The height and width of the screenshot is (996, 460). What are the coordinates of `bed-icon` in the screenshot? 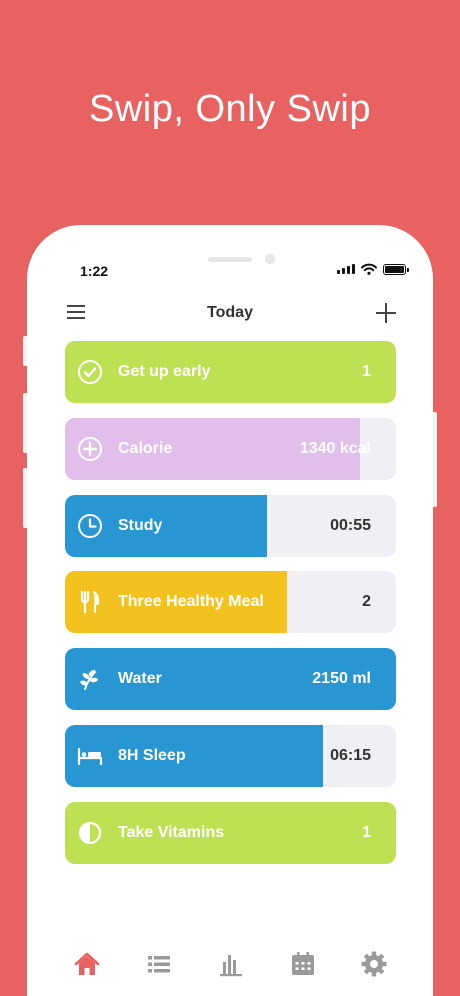 It's located at (90, 756).